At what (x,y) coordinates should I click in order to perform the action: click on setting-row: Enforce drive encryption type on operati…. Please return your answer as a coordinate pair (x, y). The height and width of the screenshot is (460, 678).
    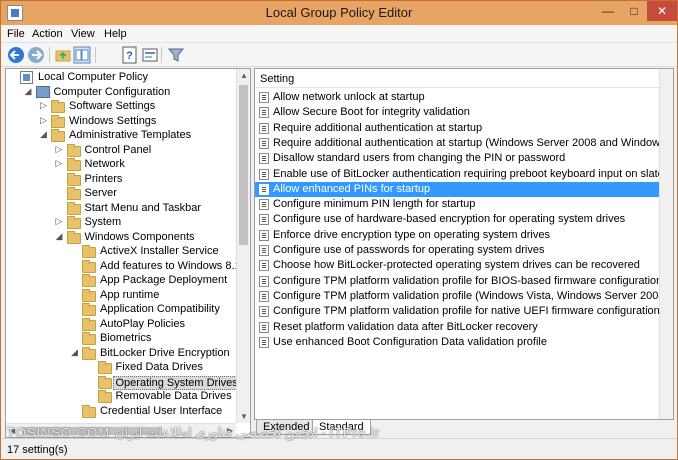
    Looking at the image, I should click on (457, 235).